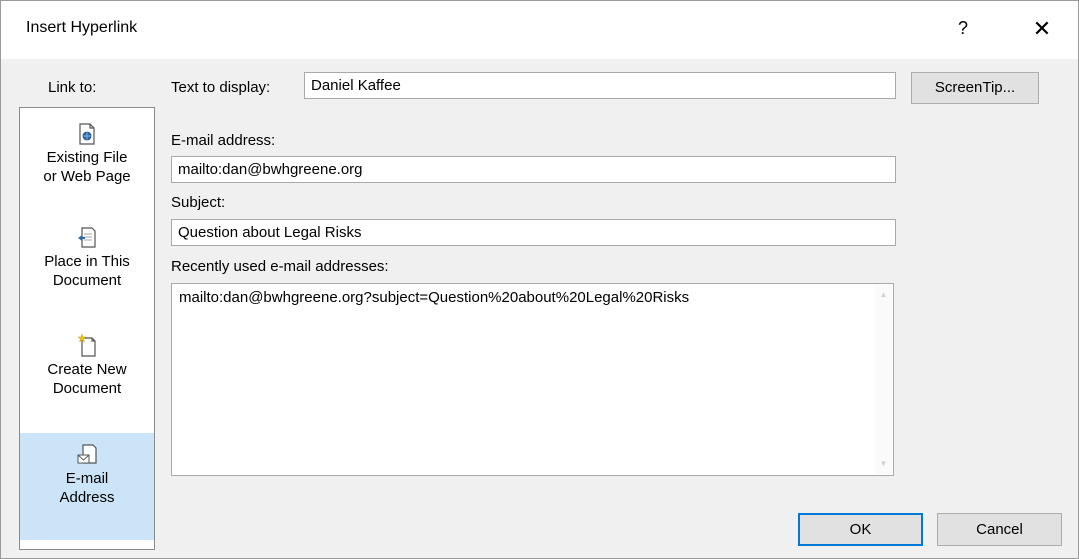 The height and width of the screenshot is (559, 1079). What do you see at coordinates (539, 30) in the screenshot?
I see `title-bar: Insert Hyperlink ? ✕` at bounding box center [539, 30].